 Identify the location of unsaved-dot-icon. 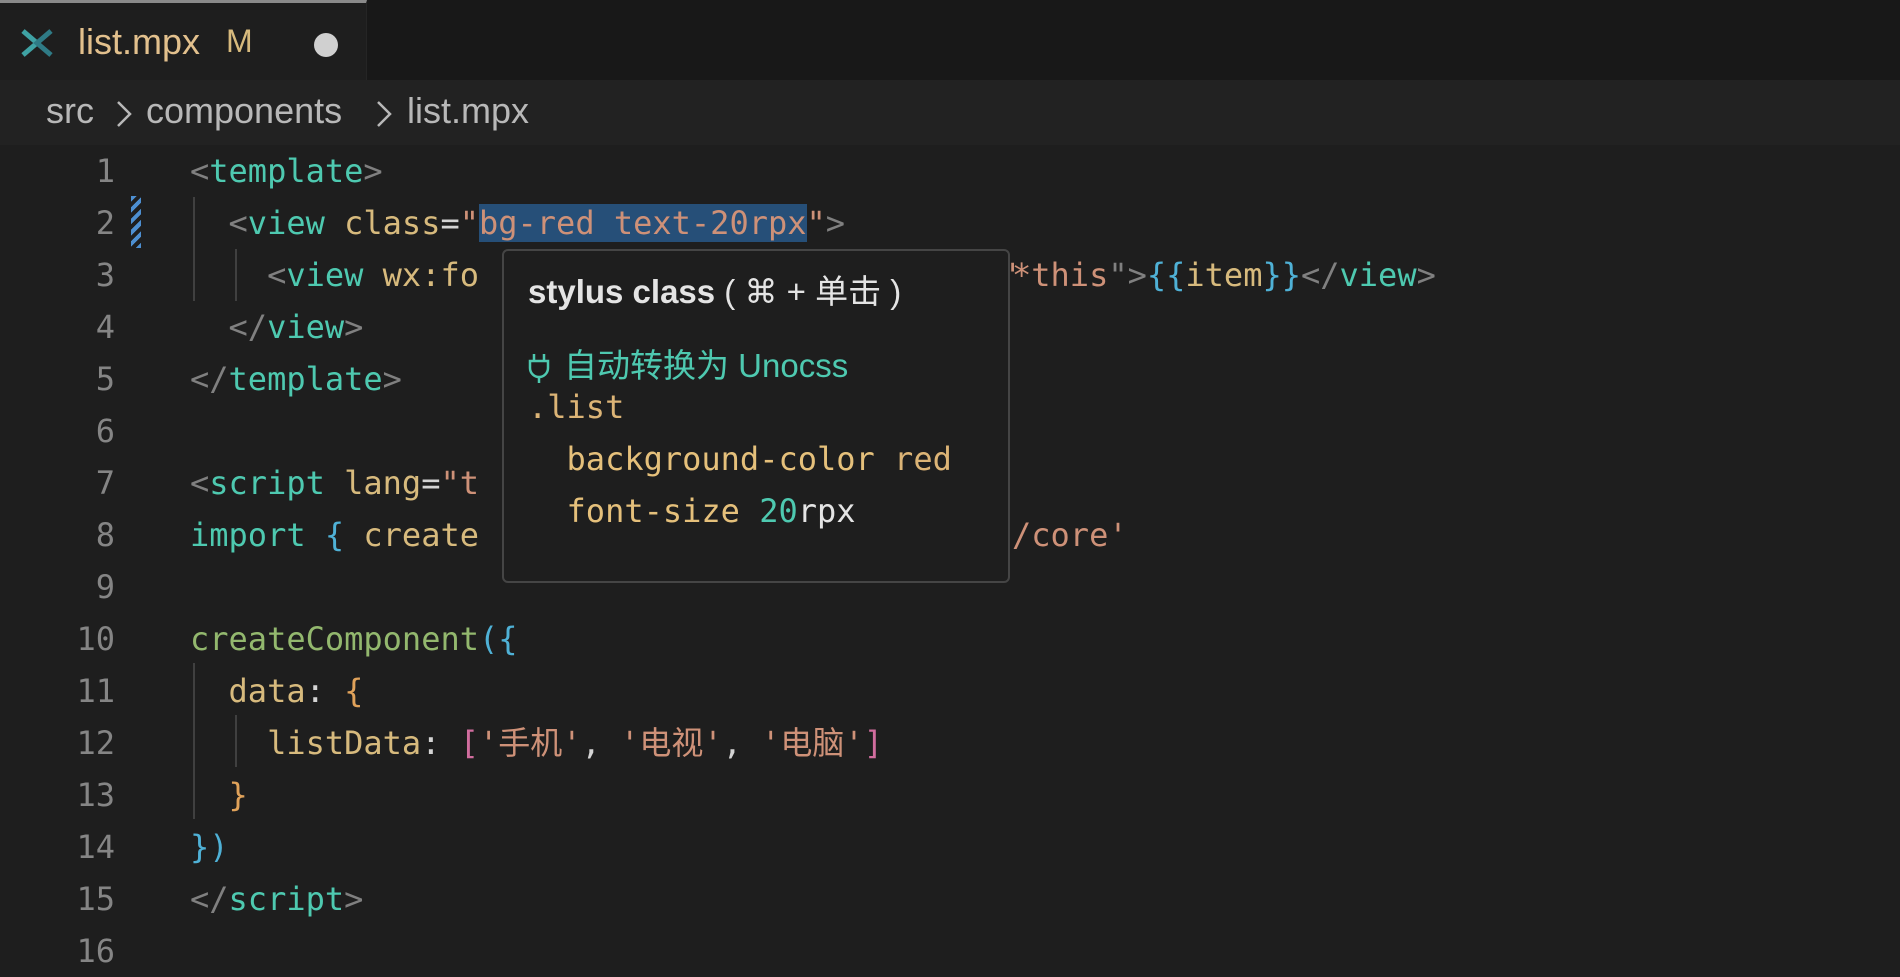
(326, 45).